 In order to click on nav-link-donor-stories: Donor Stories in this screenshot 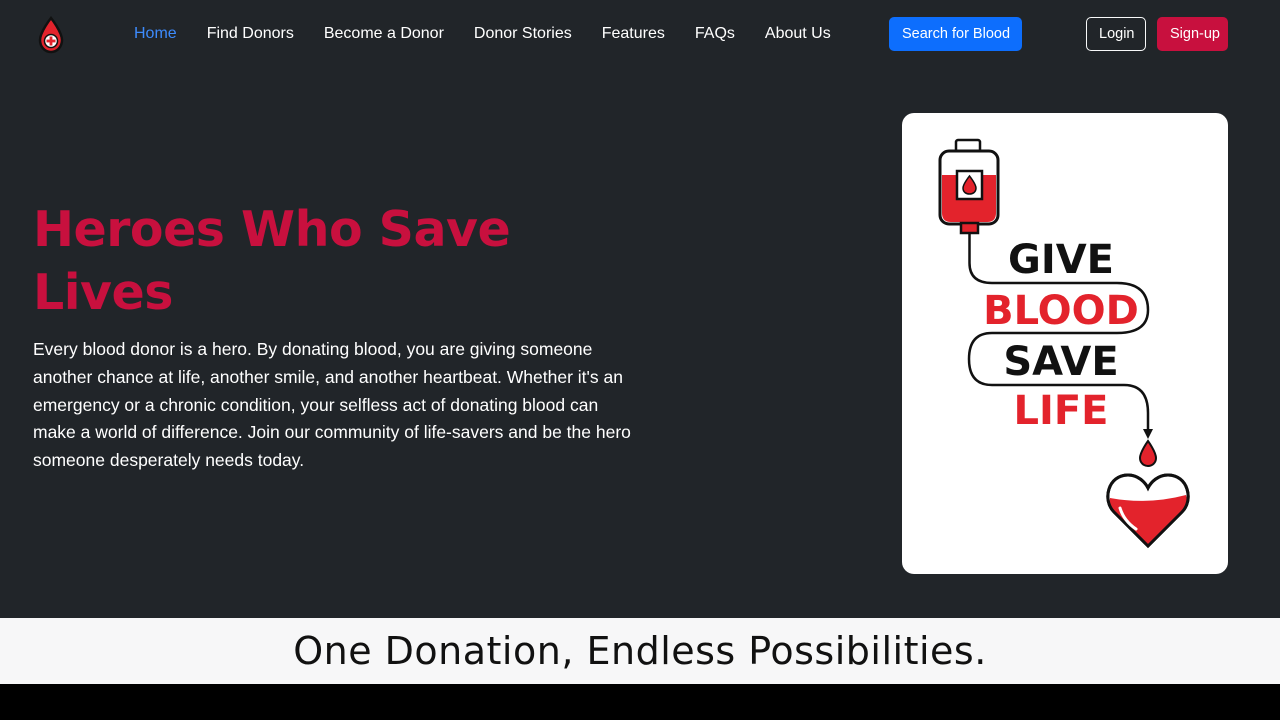, I will do `click(523, 34)`.